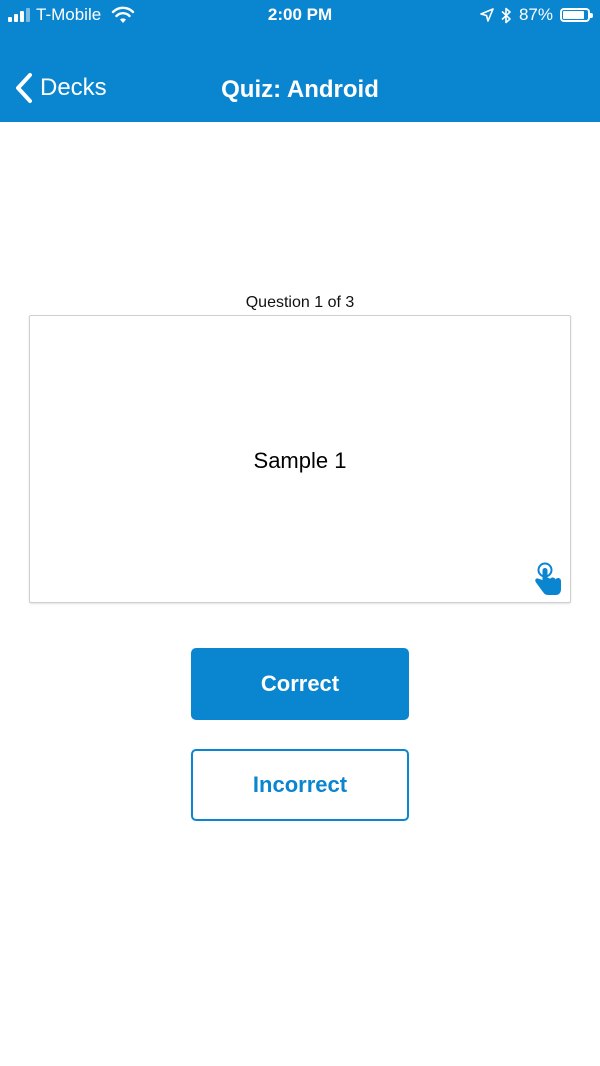 This screenshot has height=1066, width=600. I want to click on battery-fill, so click(573, 15).